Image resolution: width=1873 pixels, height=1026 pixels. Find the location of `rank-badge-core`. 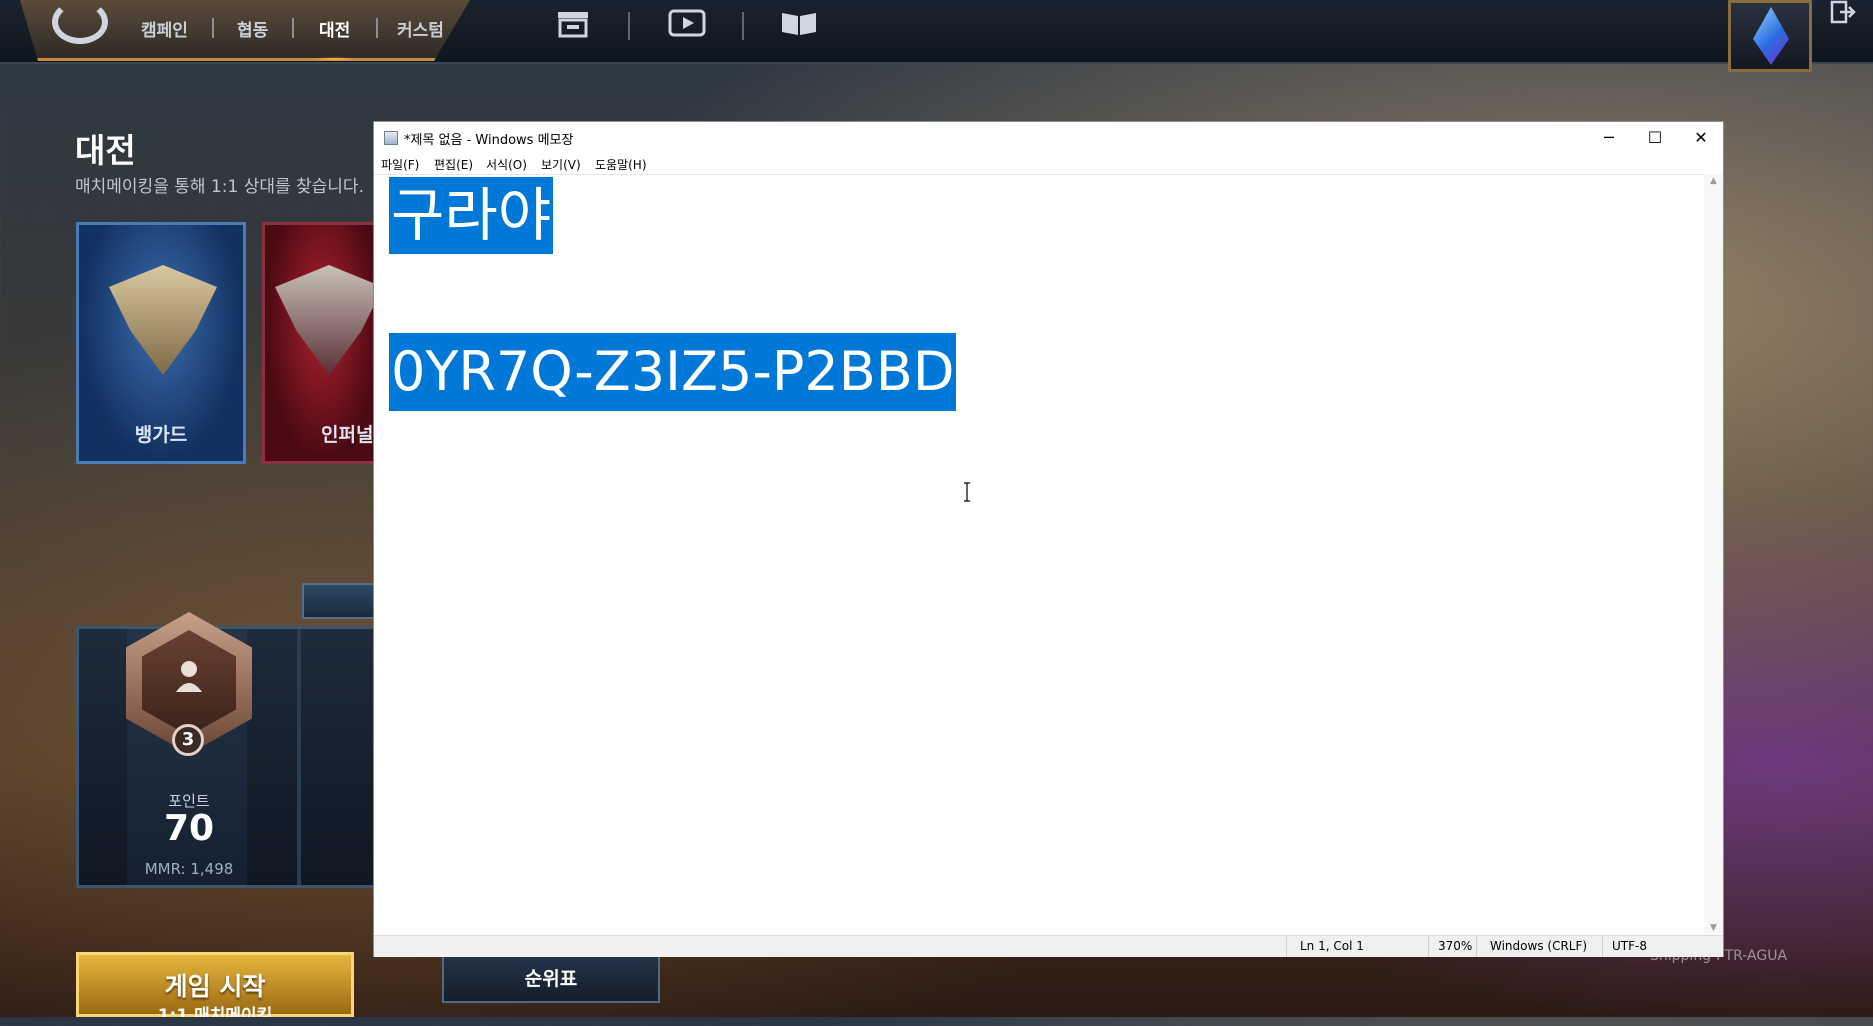

rank-badge-core is located at coordinates (189, 683).